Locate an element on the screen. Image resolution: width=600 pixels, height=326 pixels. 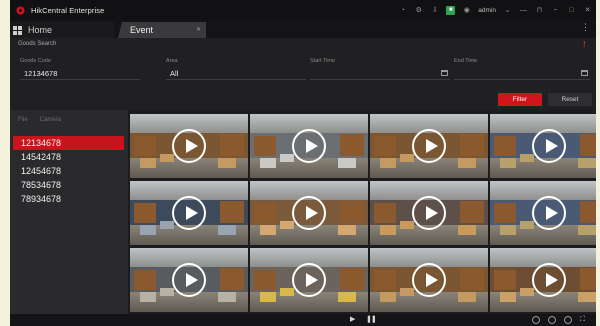
start-time-field: Start Time is located at coordinates (380, 69).